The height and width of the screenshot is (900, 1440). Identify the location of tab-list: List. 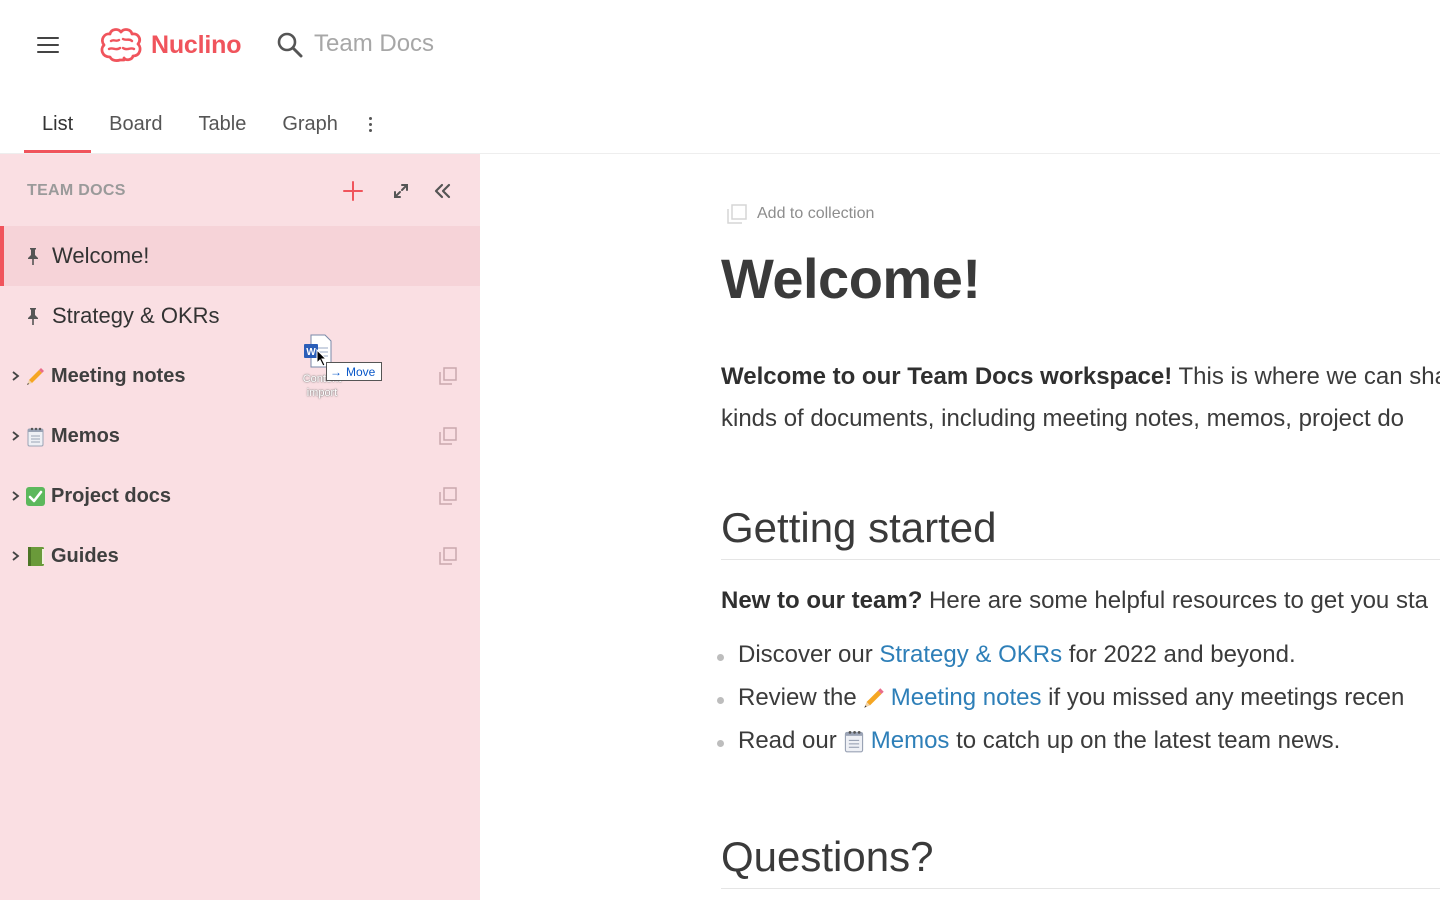
(58, 124).